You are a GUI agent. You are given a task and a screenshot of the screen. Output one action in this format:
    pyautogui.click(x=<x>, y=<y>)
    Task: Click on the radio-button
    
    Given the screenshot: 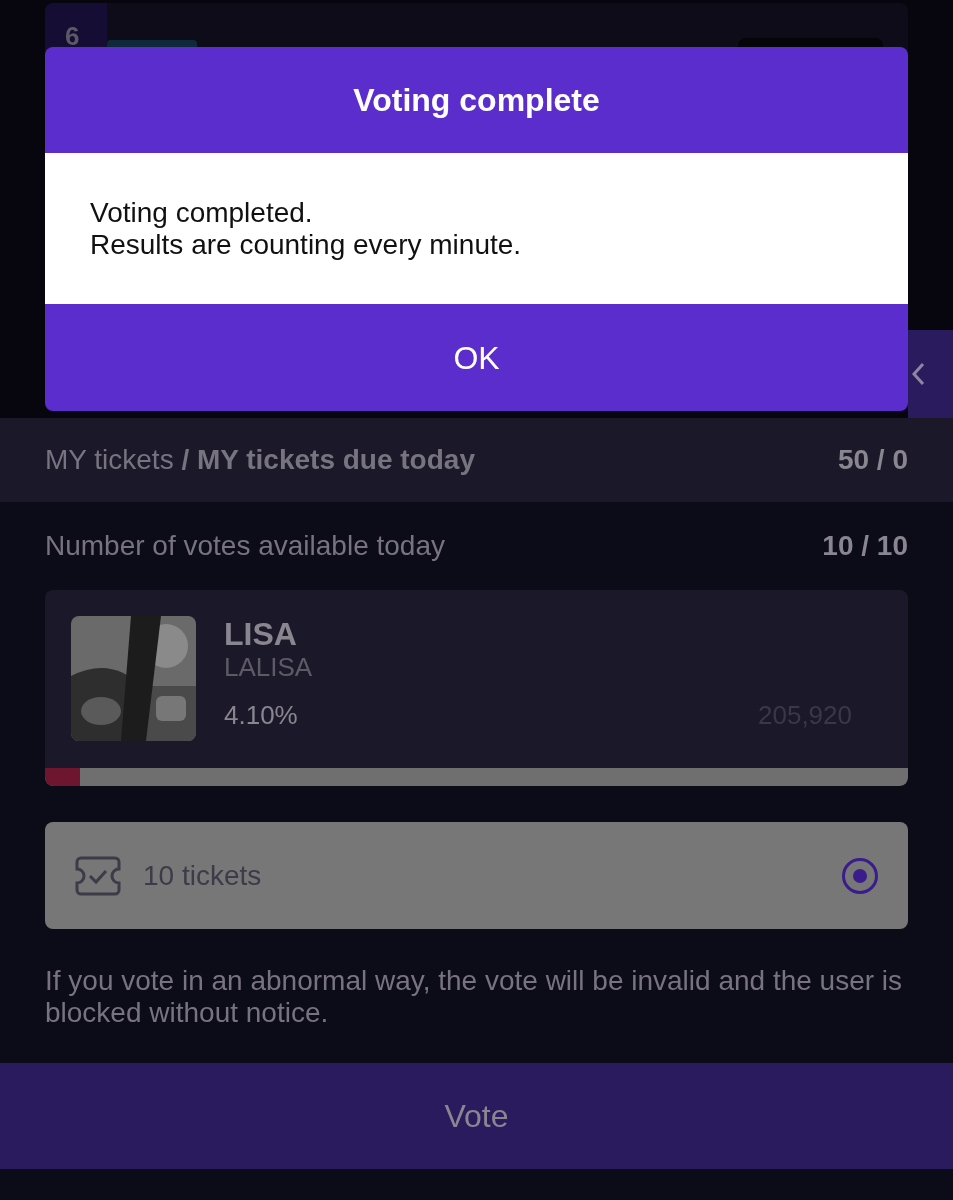 What is the action you would take?
    pyautogui.click(x=860, y=875)
    